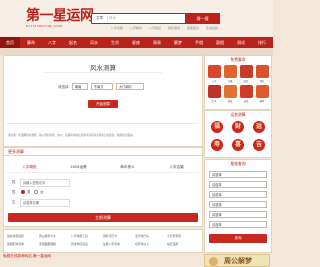  I want to click on quick-link: 属相配对查询, so click(15, 244).